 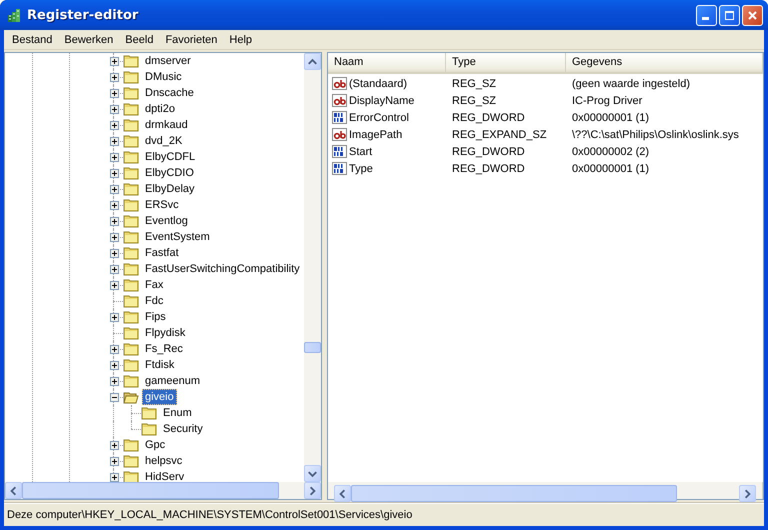 What do you see at coordinates (169, 93) in the screenshot?
I see `tree-item: Dnscache` at bounding box center [169, 93].